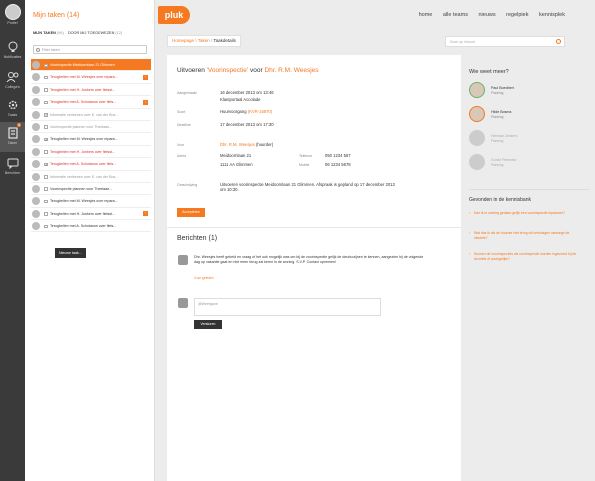 Image resolution: width=595 pixels, height=481 pixels. What do you see at coordinates (91, 33) in the screenshot?
I see `tab-assigned: DOOR MIJ TOEGEWEZEN` at bounding box center [91, 33].